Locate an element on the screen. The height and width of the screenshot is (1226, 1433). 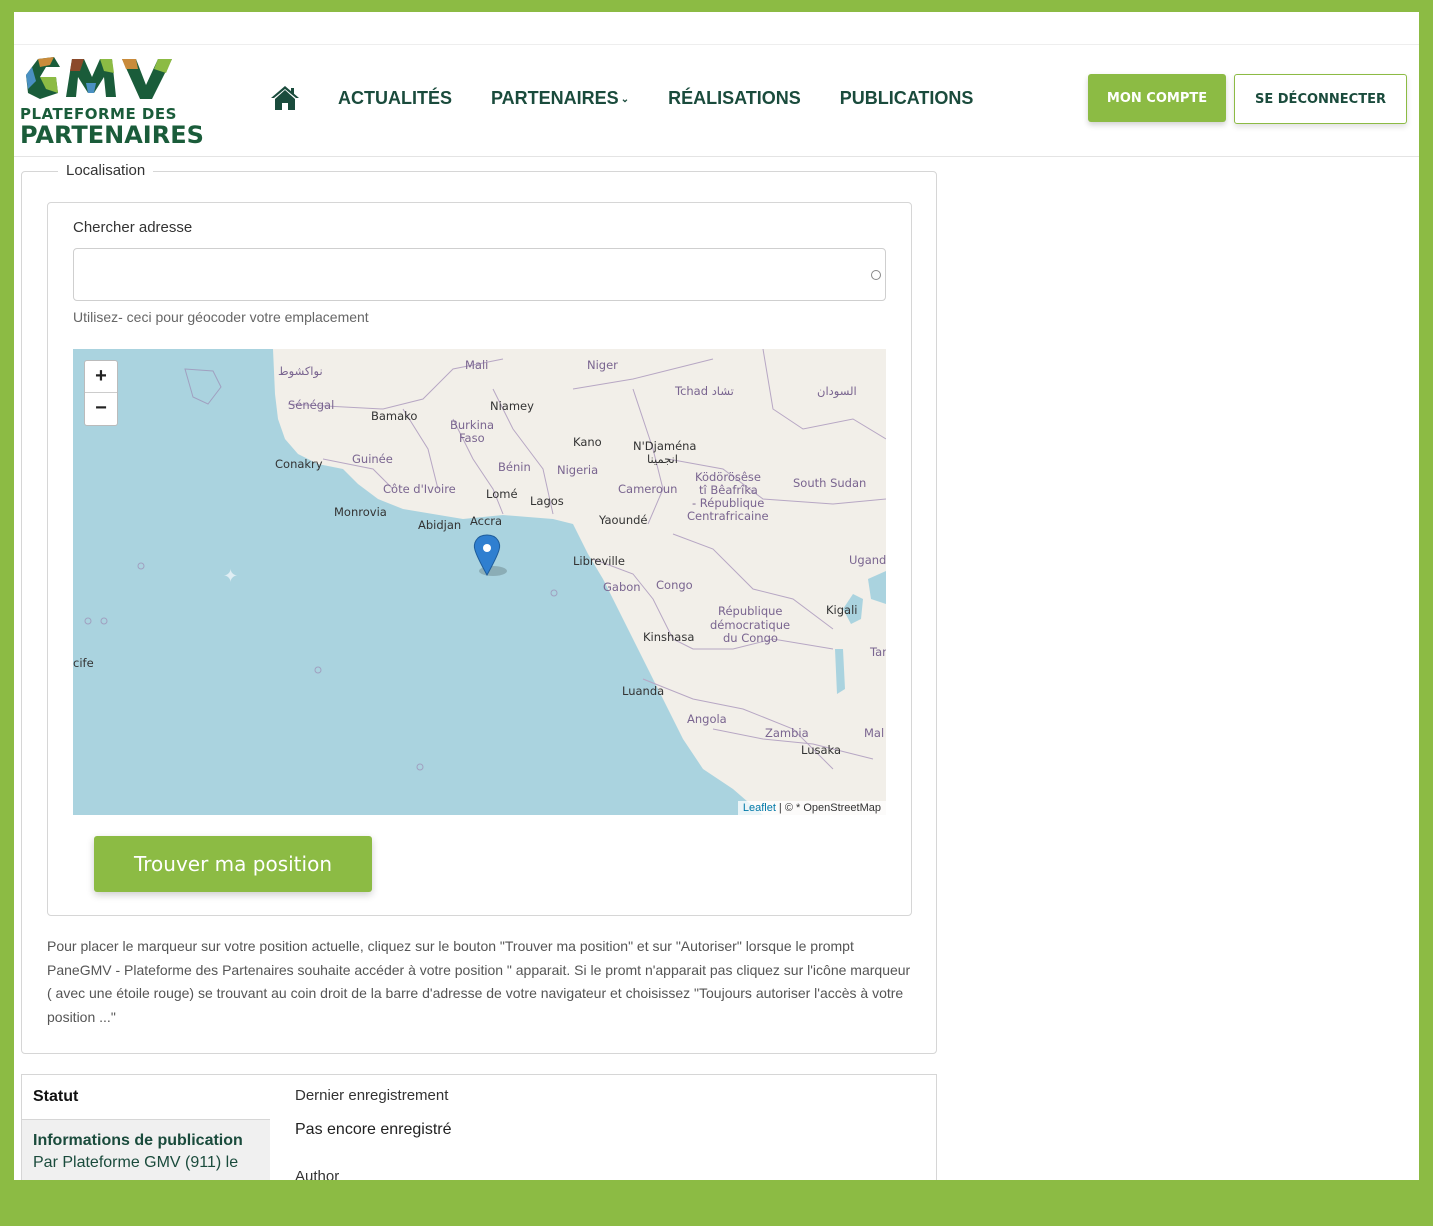
svg-text: Abidjan is located at coordinates (439, 525).